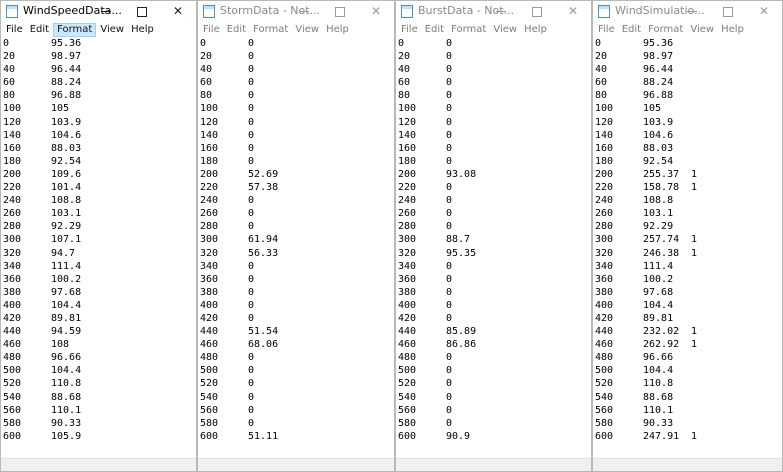 The height and width of the screenshot is (472, 783). What do you see at coordinates (493, 436) in the screenshot?
I see `text-line: 600 90.9` at bounding box center [493, 436].